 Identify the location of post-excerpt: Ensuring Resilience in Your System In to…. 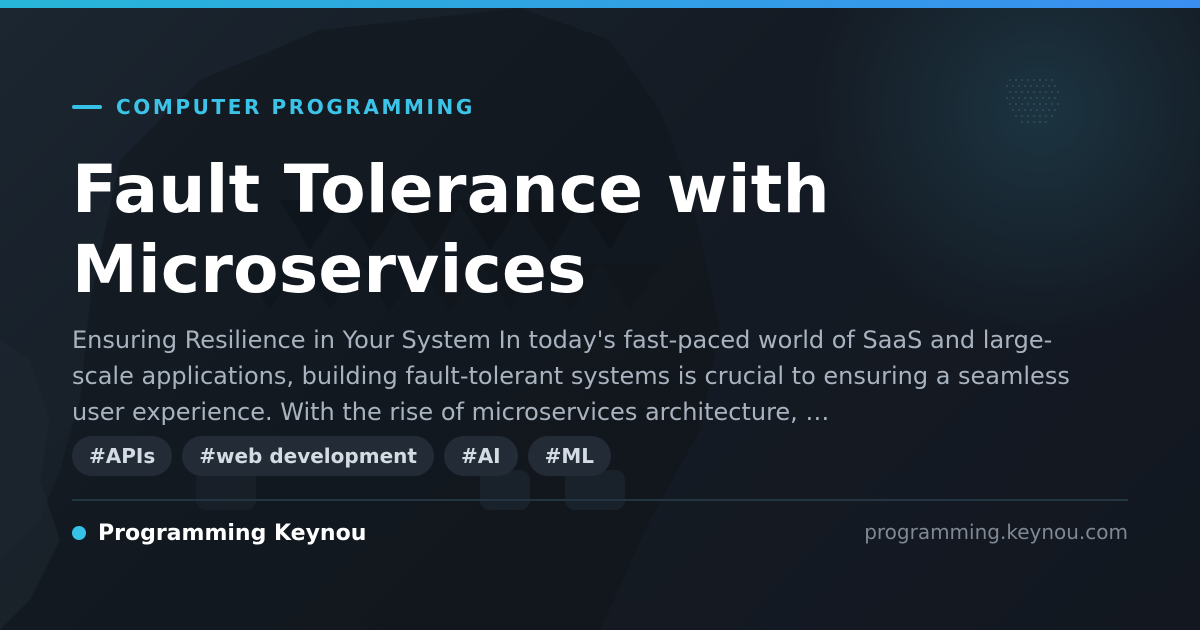
(571, 376).